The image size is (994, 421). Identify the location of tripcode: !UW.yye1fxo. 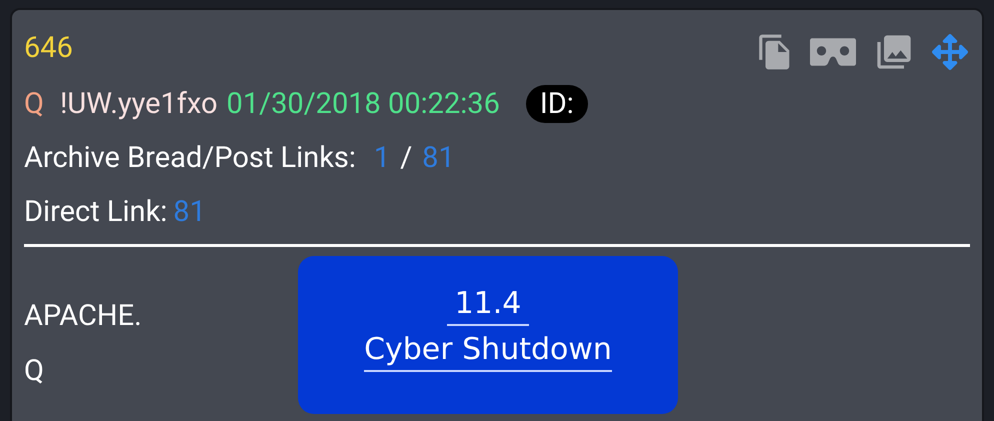
(139, 104).